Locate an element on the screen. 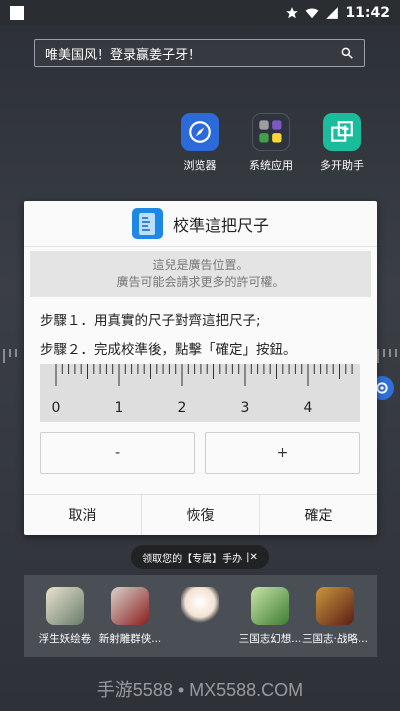  search-text: 唯美国风！登录赢姜子牙！ is located at coordinates (123, 55).